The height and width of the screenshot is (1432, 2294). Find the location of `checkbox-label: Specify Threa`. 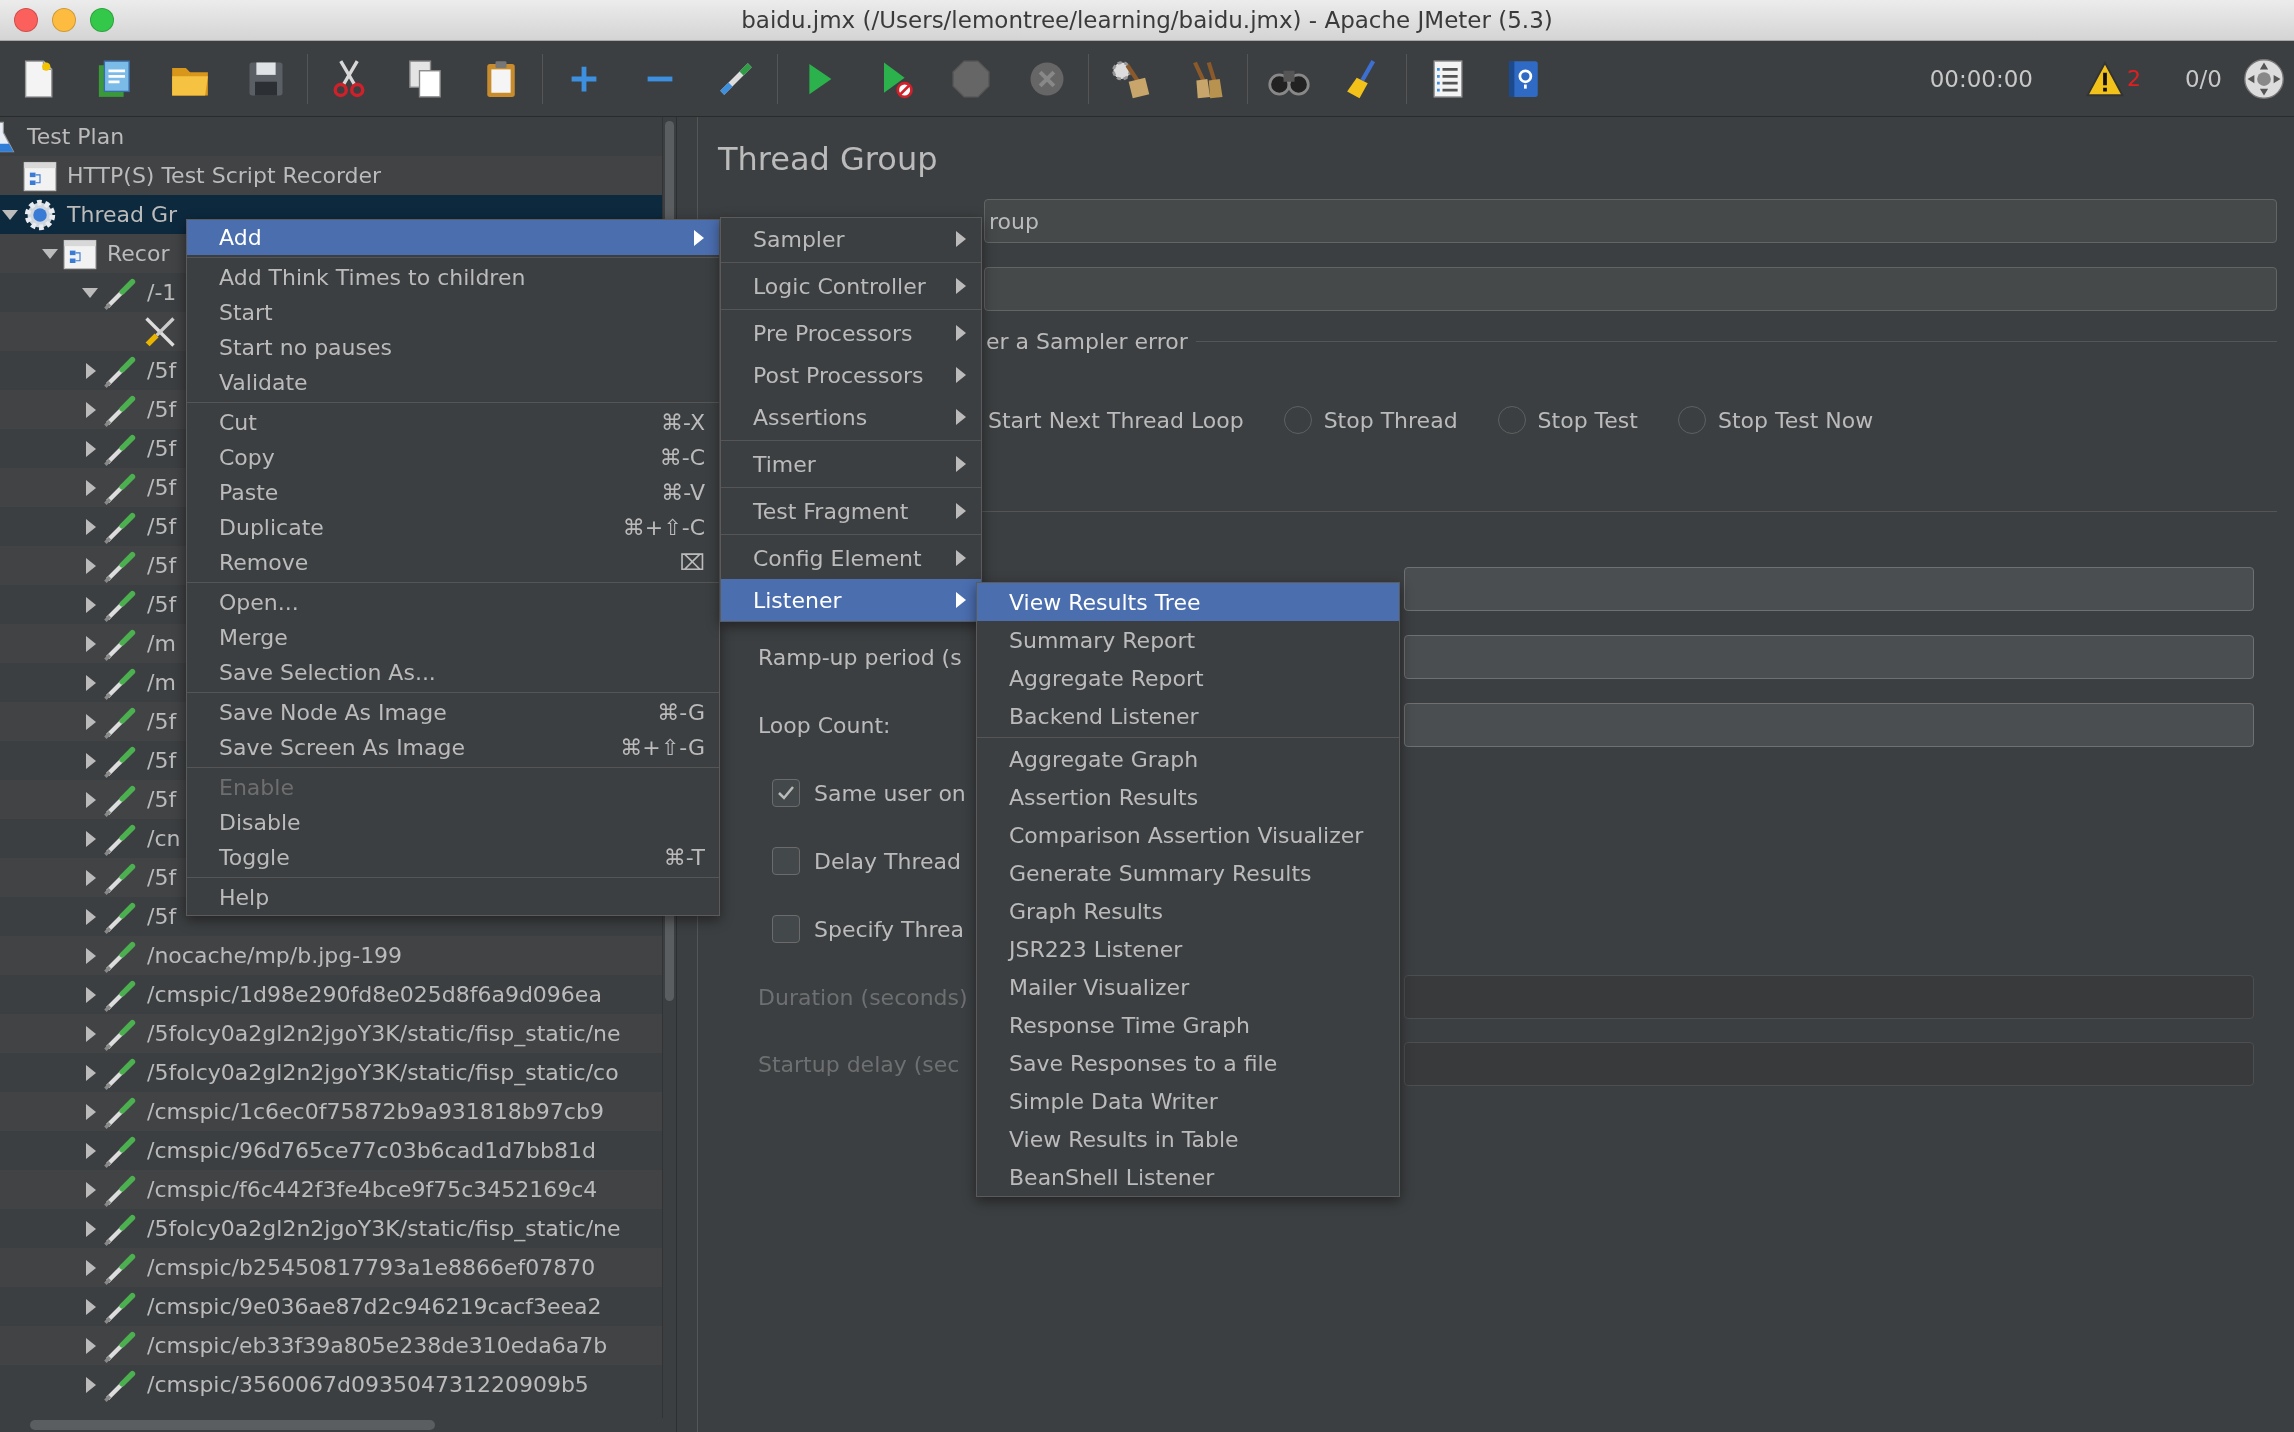

checkbox-label: Specify Threa is located at coordinates (889, 929).